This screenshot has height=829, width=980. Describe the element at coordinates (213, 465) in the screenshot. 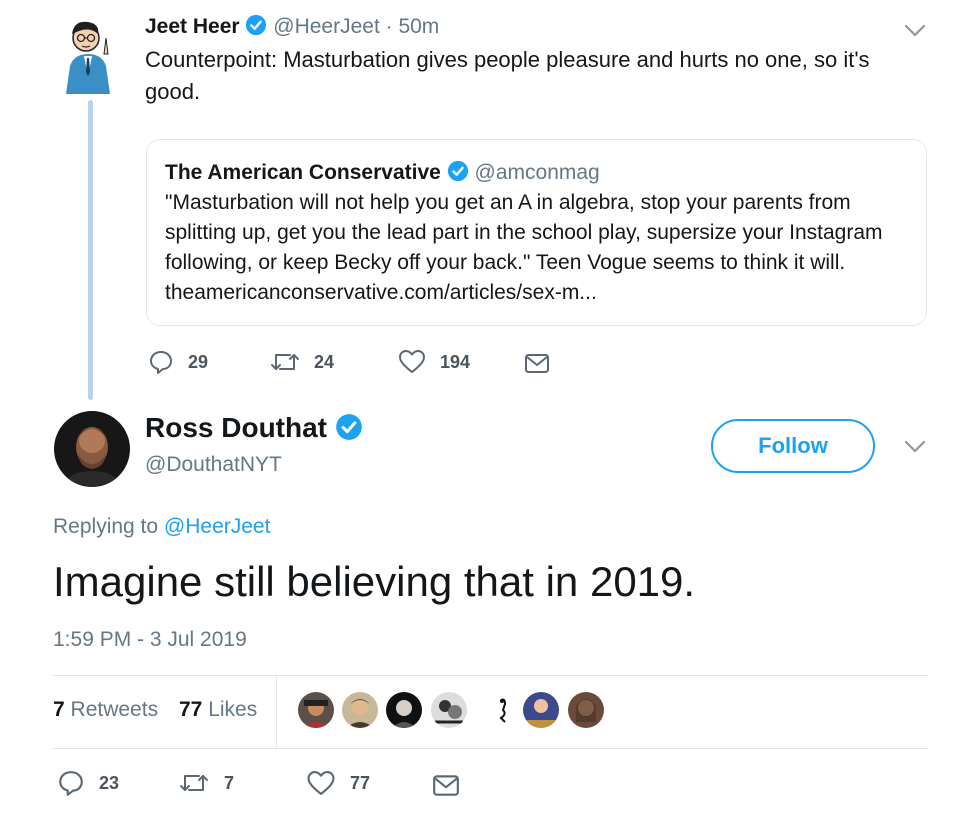

I see `main-author-handle: @DouthatNYT` at that location.